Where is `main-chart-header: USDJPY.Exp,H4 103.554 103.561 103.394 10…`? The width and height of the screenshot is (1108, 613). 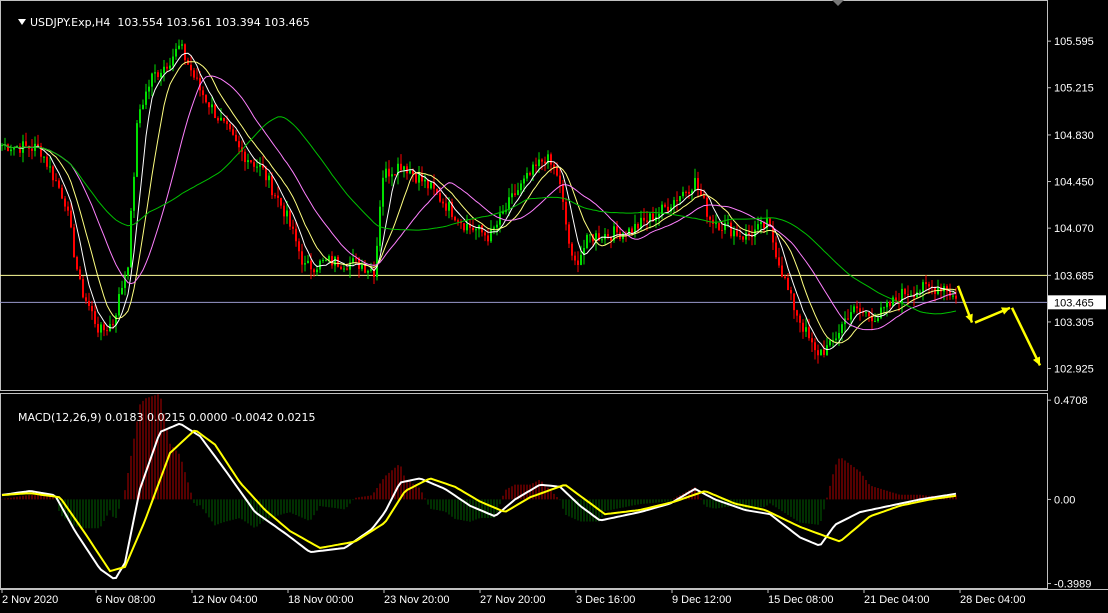 main-chart-header: USDJPY.Exp,H4 103.554 103.561 103.394 10… is located at coordinates (157, 22).